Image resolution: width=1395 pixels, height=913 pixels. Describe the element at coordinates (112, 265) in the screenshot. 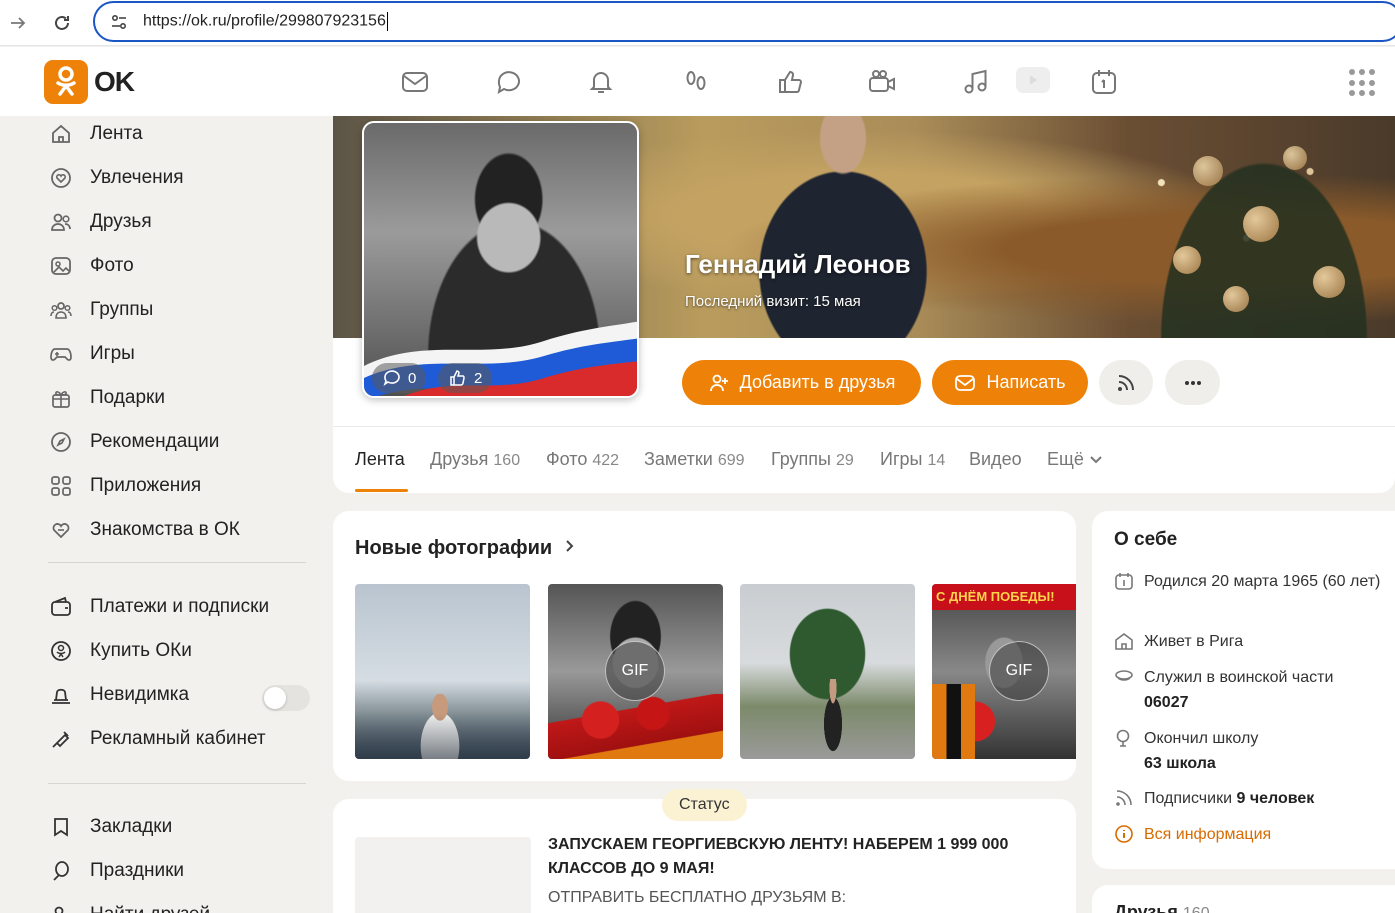

I see `sidebar-item-label: Фото` at that location.